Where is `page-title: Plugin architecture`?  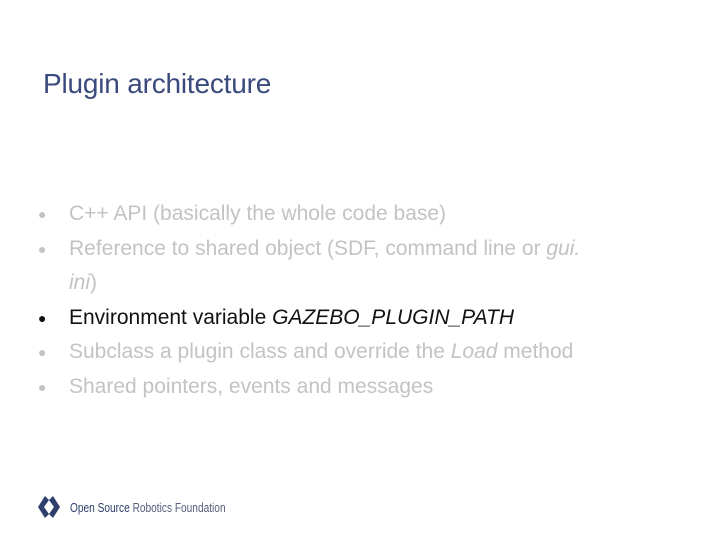 page-title: Plugin architecture is located at coordinates (157, 83).